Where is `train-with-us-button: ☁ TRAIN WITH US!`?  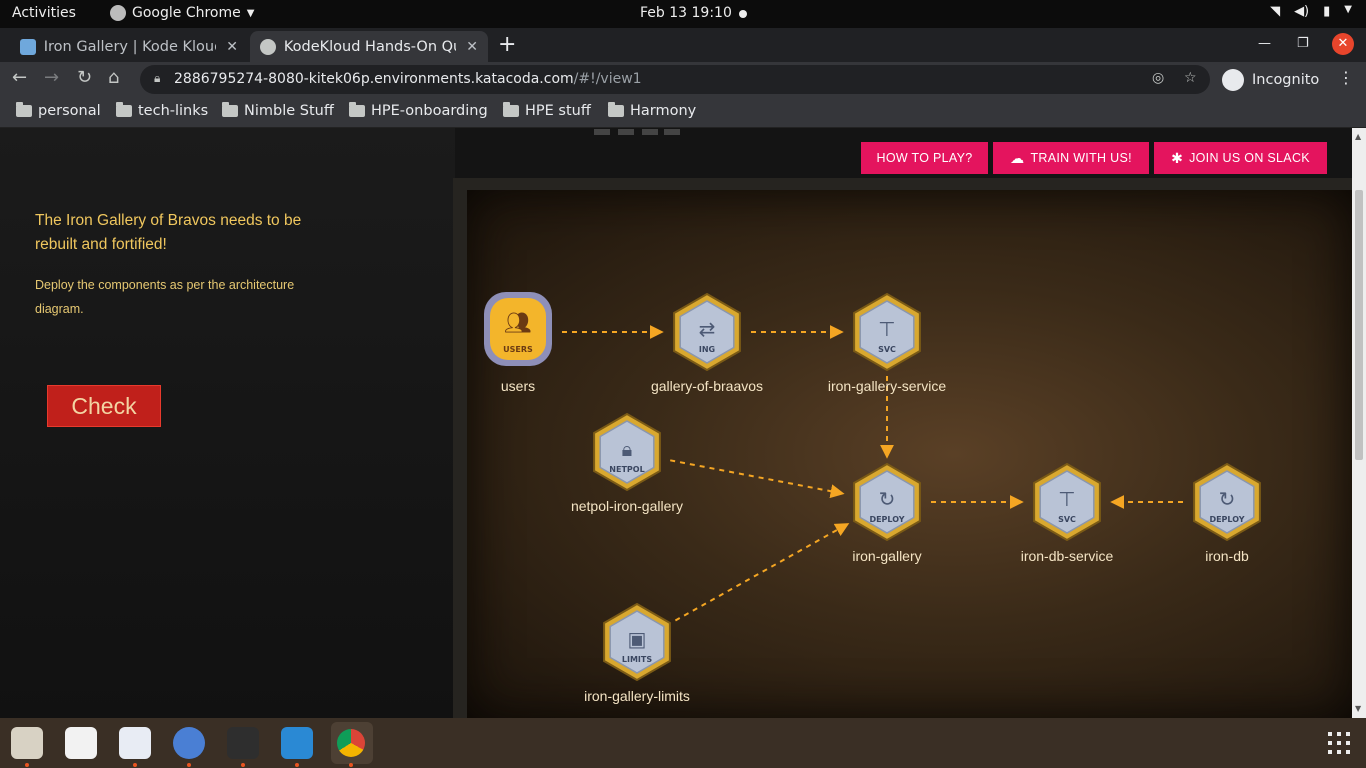 train-with-us-button: ☁ TRAIN WITH US! is located at coordinates (1071, 158).